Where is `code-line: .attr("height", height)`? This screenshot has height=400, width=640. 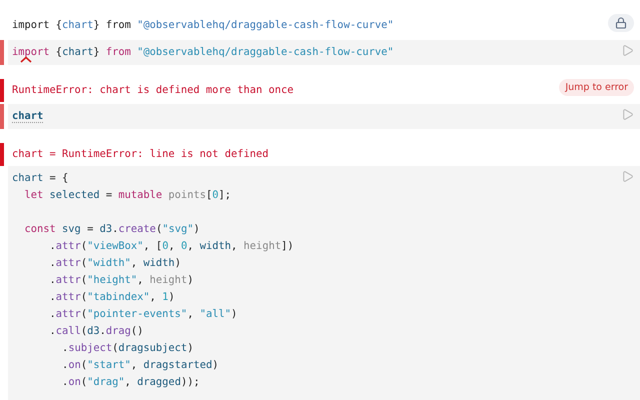
code-line: .attr("height", height) is located at coordinates (121, 280).